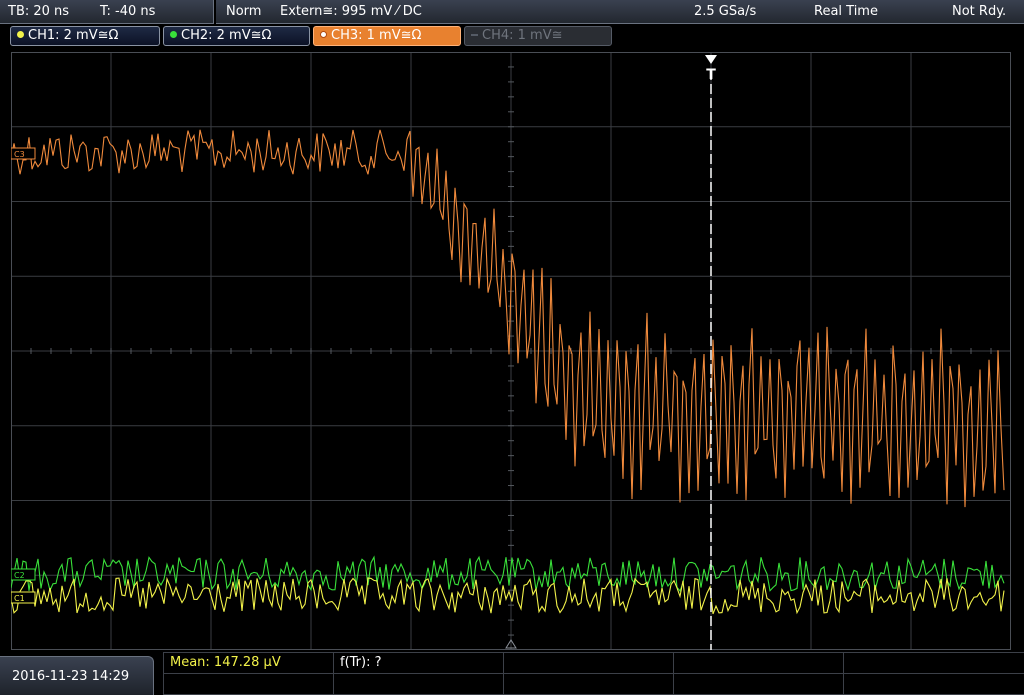 This screenshot has height=695, width=1024. What do you see at coordinates (128, 11) in the screenshot?
I see `trigger-time-readout: T: -40 ns` at bounding box center [128, 11].